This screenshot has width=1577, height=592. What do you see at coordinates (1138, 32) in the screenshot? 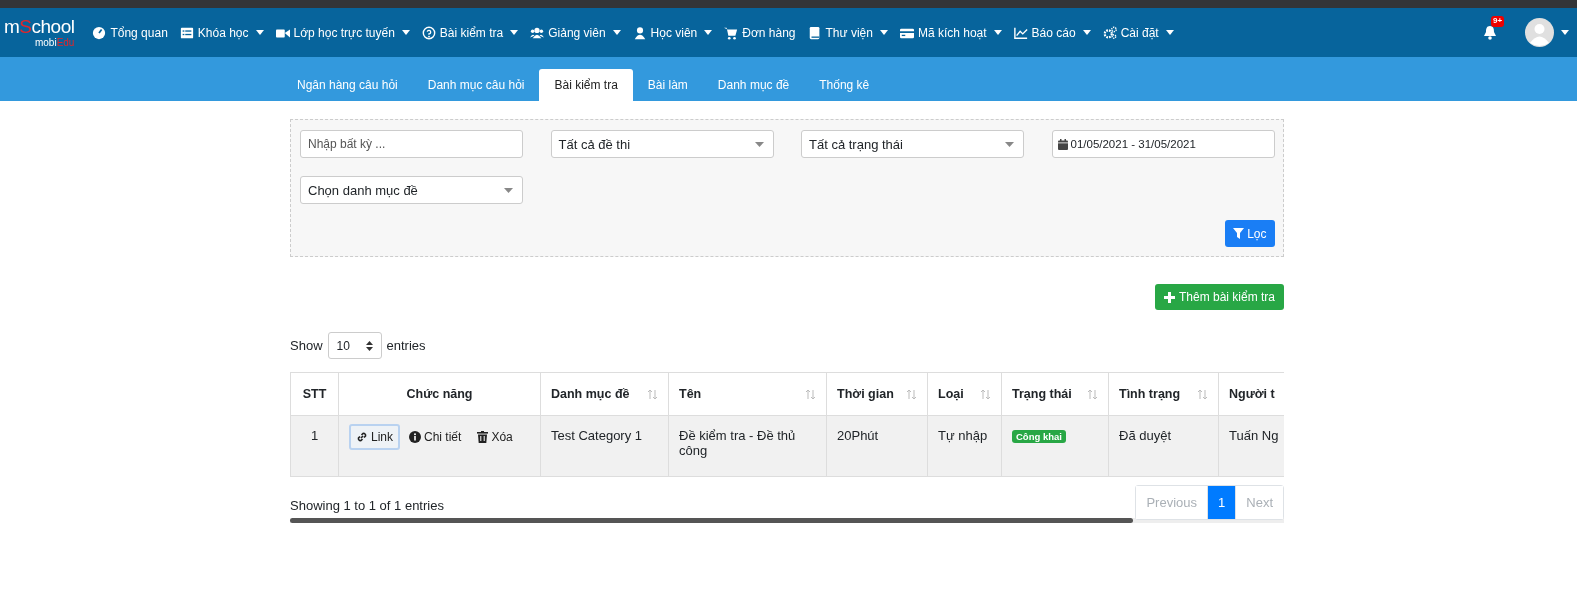
I see `nav-item: Cài đặt` at bounding box center [1138, 32].